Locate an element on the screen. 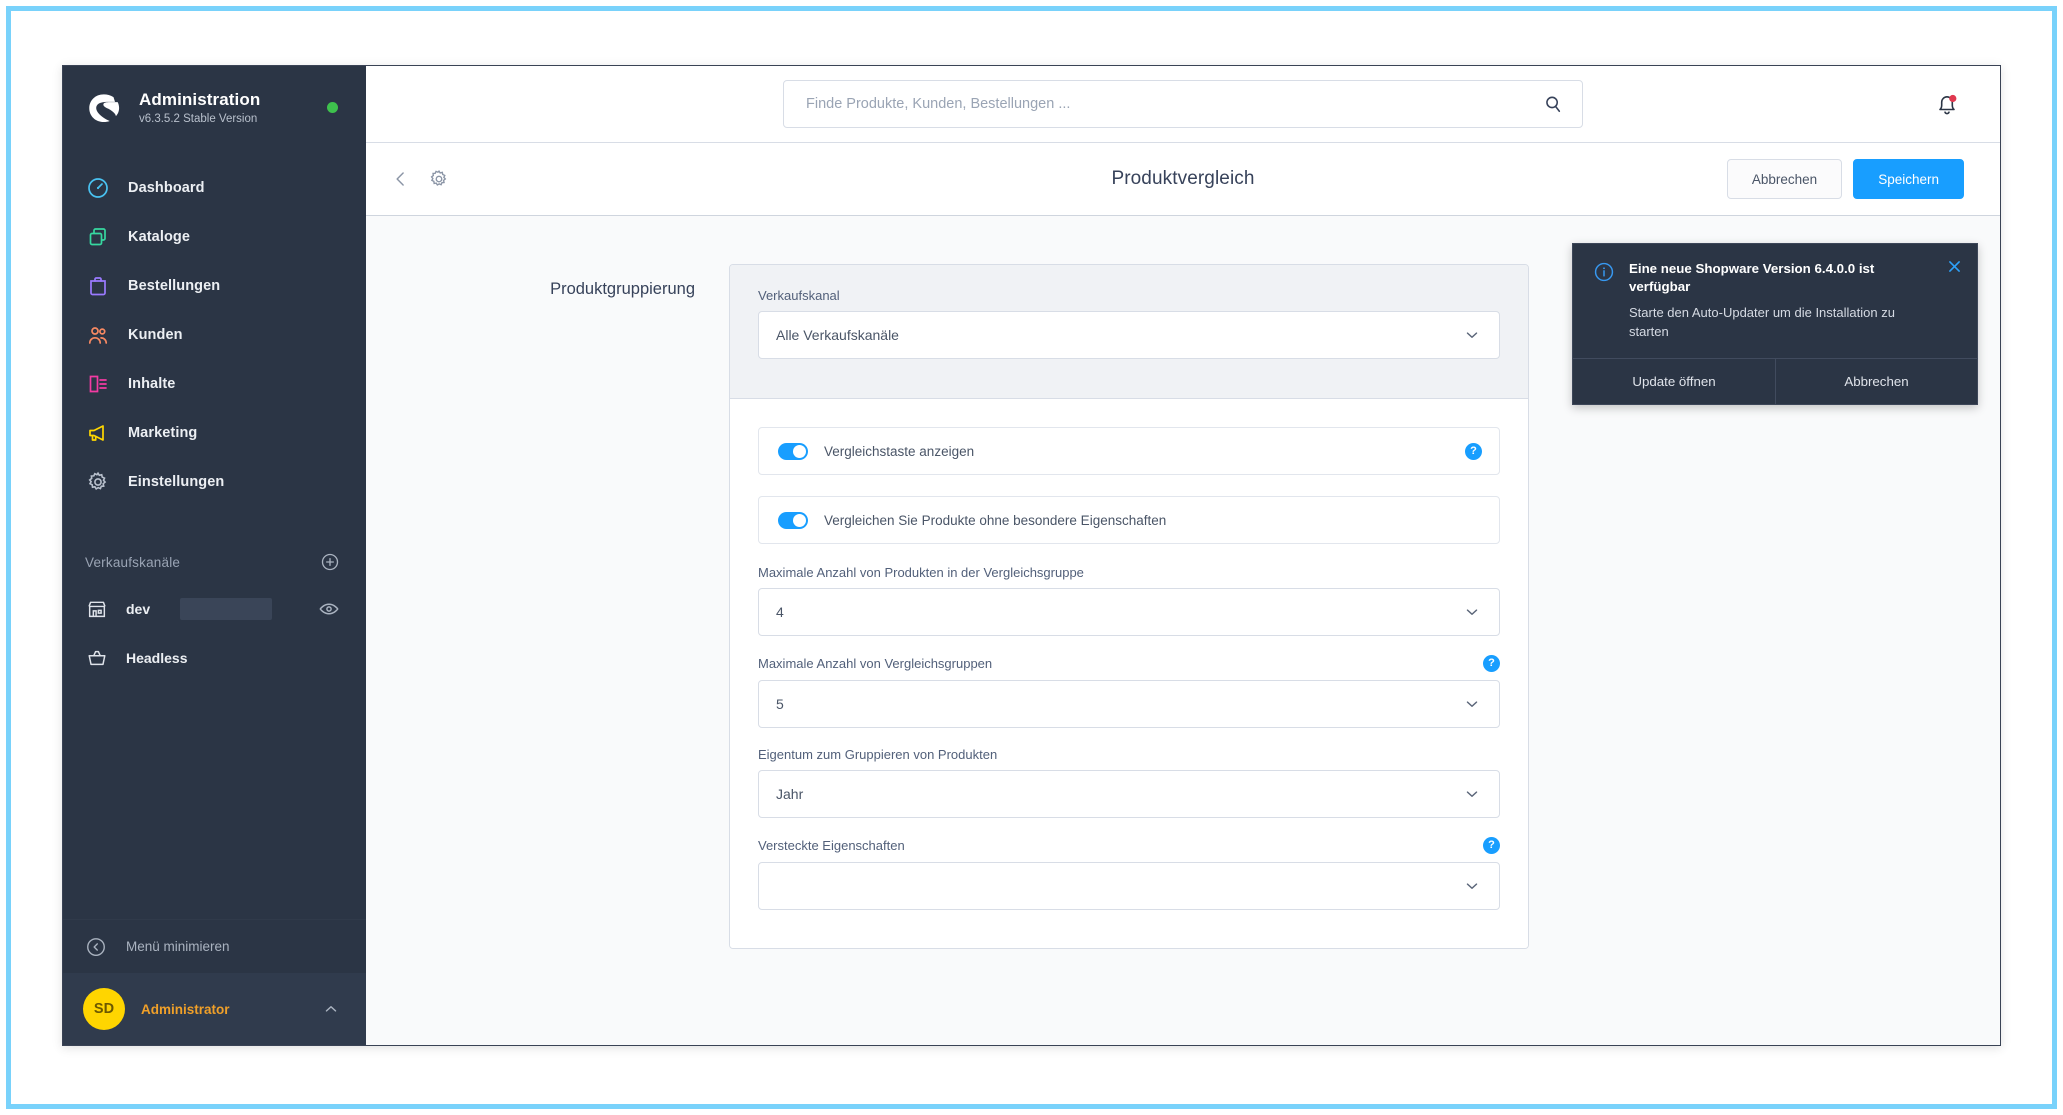 Image resolution: width=2063 pixels, height=1115 pixels. dismiss-update-button: Abbrechen is located at coordinates (1876, 381).